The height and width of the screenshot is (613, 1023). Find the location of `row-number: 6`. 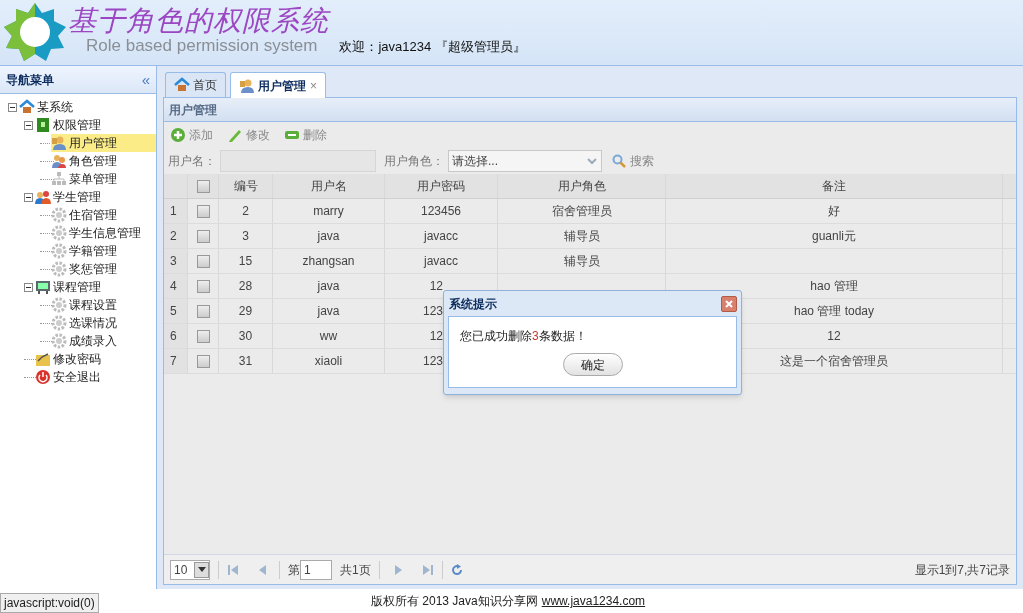

row-number: 6 is located at coordinates (176, 336).